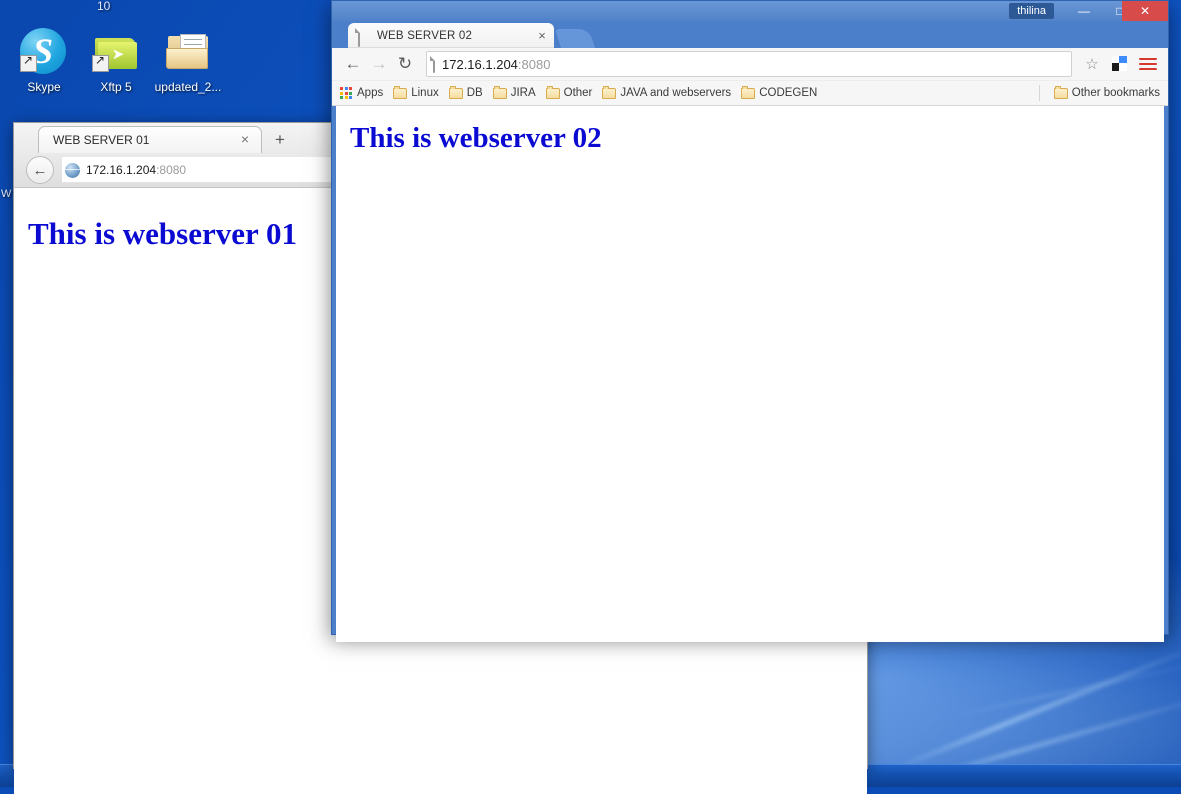 Image resolution: width=1181 pixels, height=794 pixels. Describe the element at coordinates (370, 93) in the screenshot. I see `bookmark-label: Apps` at that location.